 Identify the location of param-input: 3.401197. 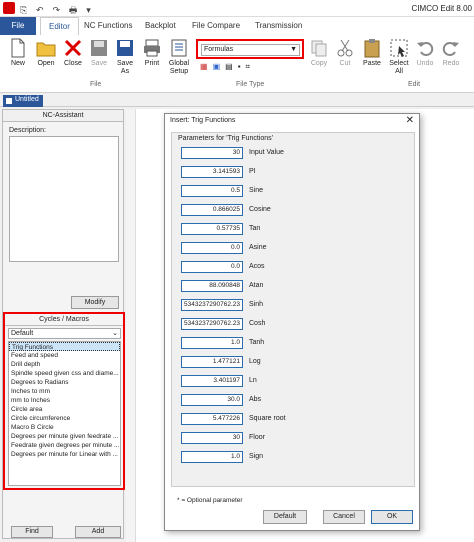
(212, 381).